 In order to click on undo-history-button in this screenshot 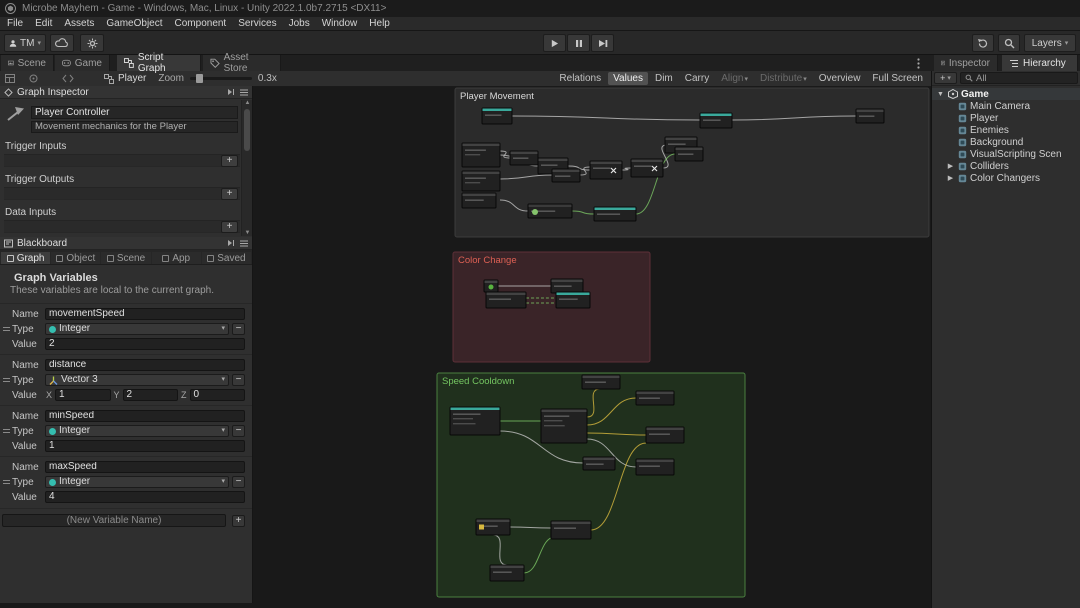, I will do `click(983, 43)`.